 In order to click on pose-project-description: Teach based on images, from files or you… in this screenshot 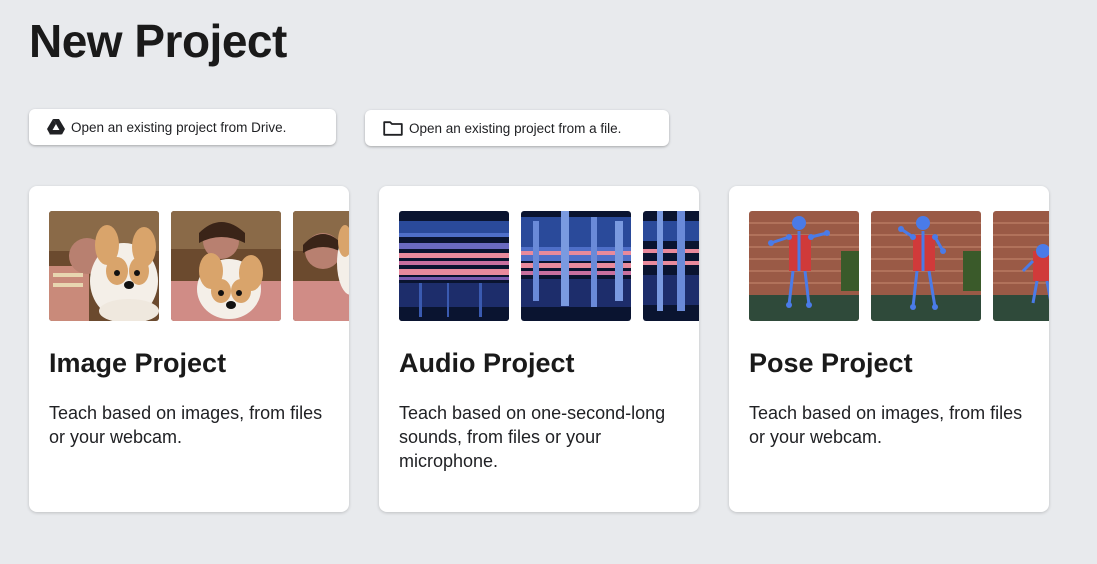, I will do `click(886, 425)`.